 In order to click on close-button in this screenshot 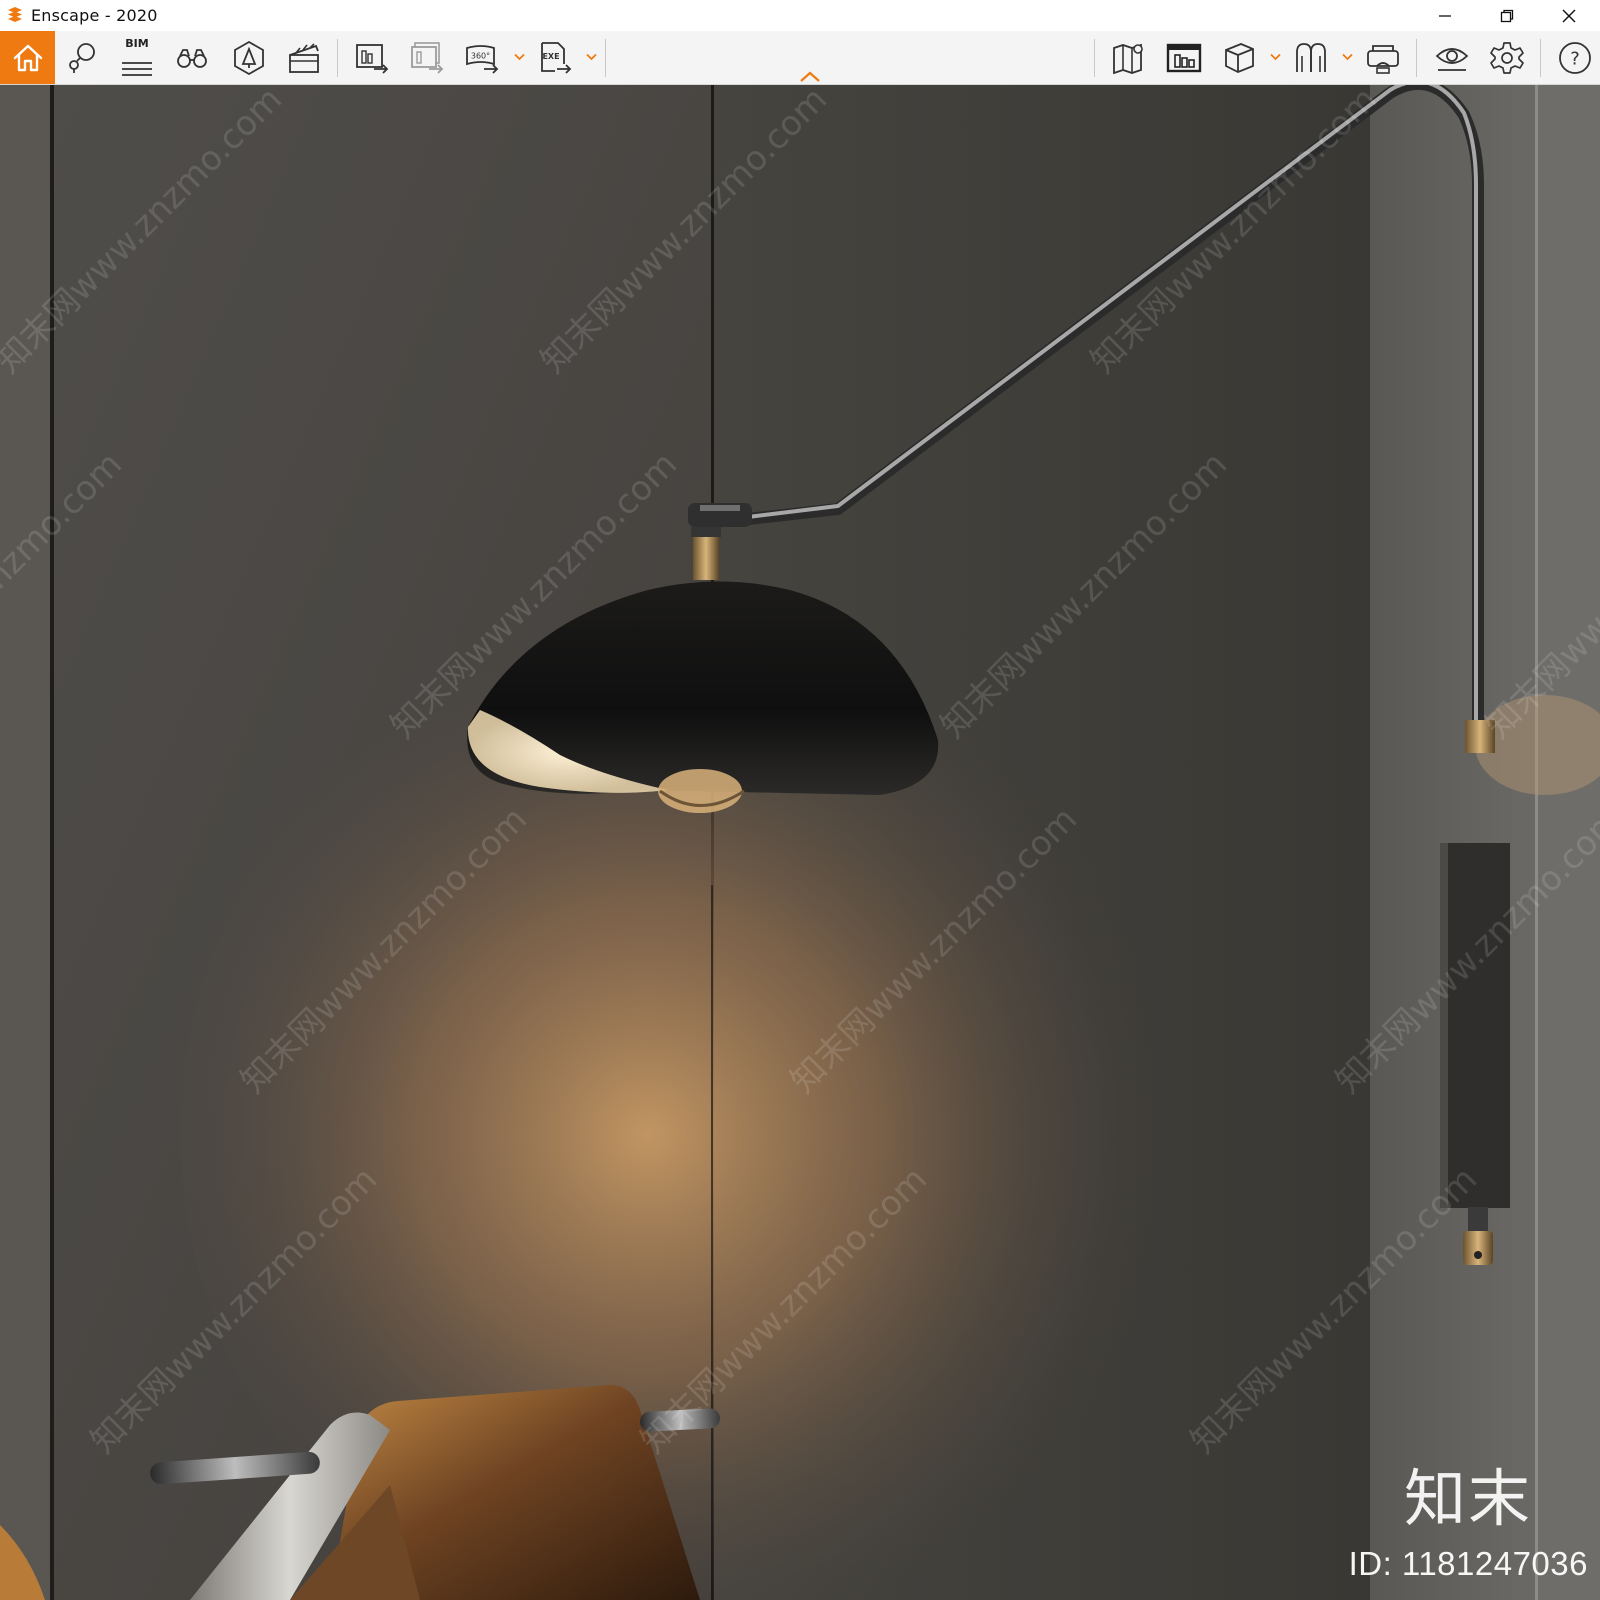, I will do `click(1569, 15)`.